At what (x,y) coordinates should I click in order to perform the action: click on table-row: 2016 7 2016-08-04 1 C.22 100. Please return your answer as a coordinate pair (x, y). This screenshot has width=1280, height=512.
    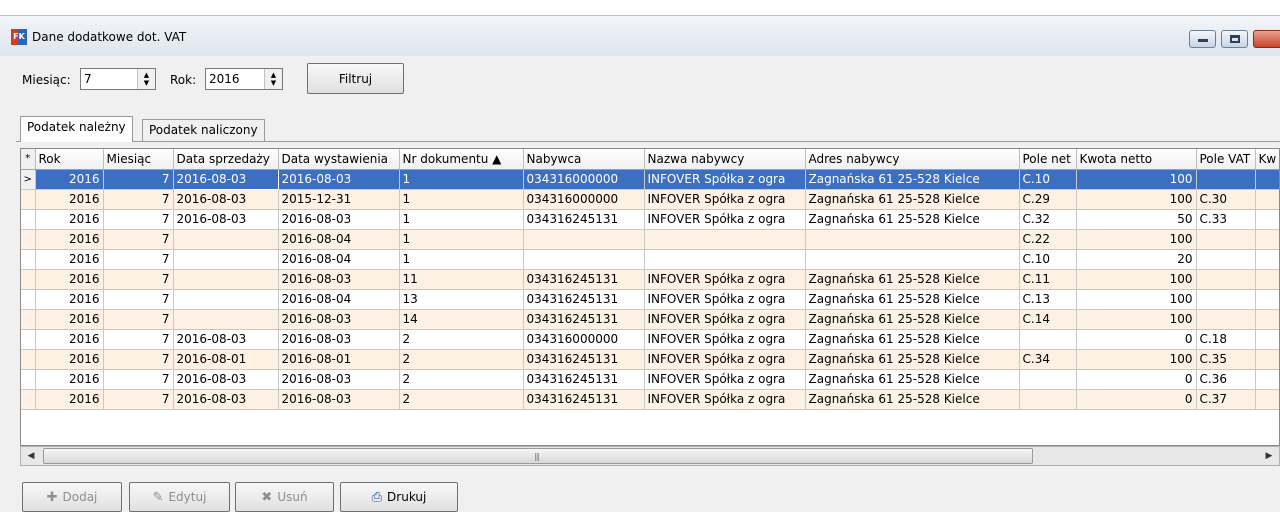
    Looking at the image, I should click on (650, 239).